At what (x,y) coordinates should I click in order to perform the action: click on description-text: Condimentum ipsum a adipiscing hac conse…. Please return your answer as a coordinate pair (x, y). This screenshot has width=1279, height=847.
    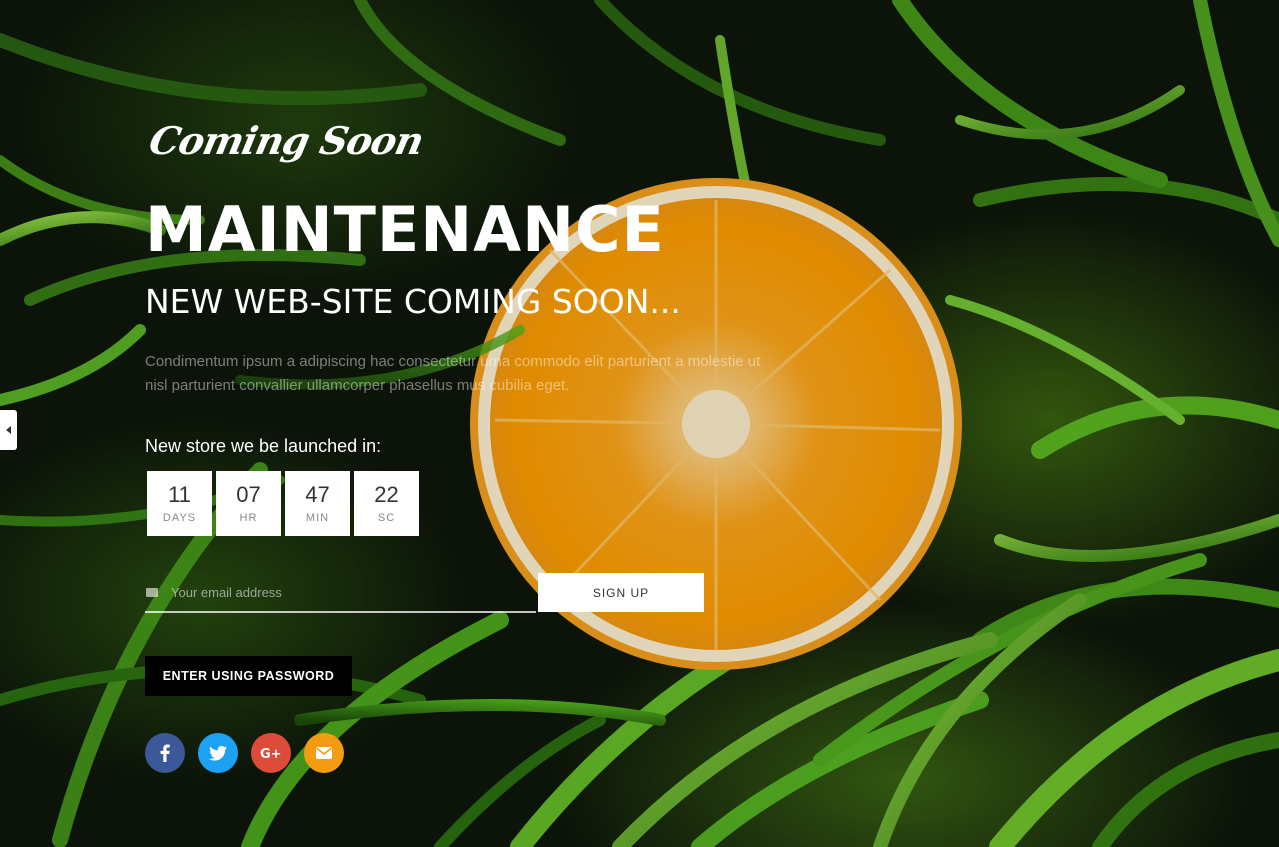
    Looking at the image, I should click on (453, 373).